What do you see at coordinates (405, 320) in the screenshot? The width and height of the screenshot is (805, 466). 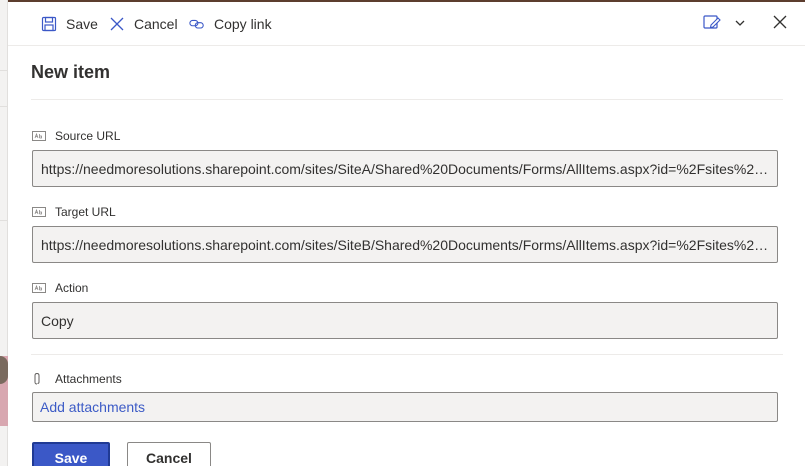 I see `action-input: Copy` at bounding box center [405, 320].